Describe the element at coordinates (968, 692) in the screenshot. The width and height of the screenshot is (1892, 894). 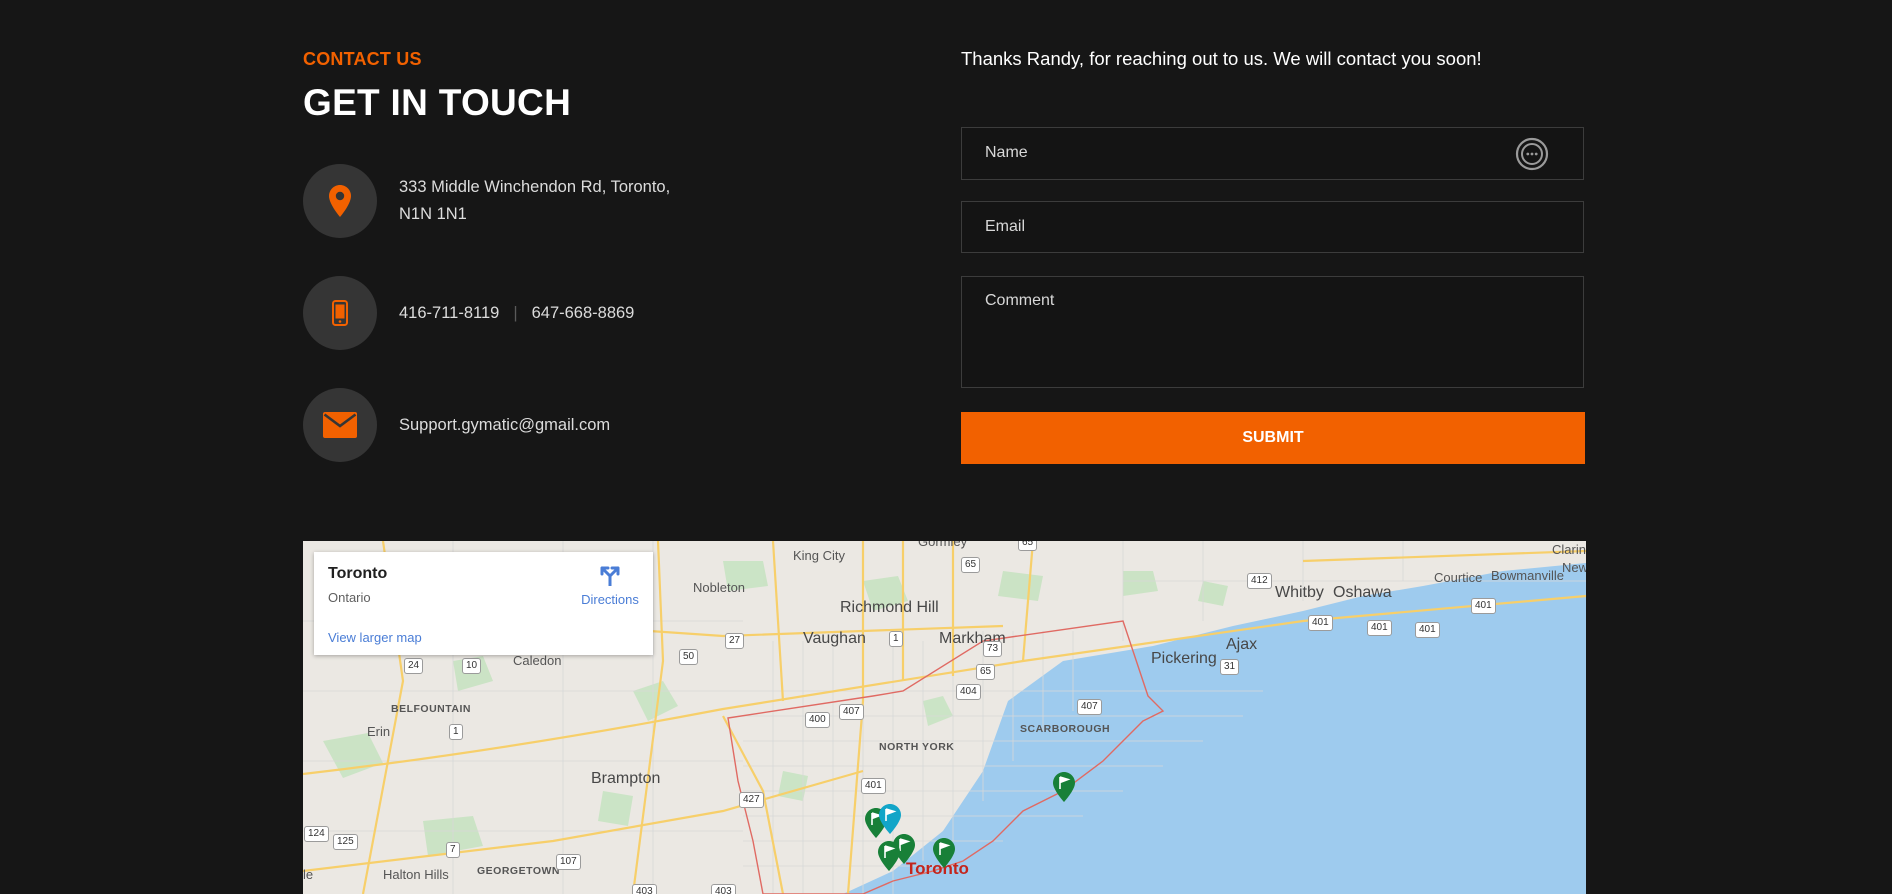
I see `highway-shield: 404` at that location.